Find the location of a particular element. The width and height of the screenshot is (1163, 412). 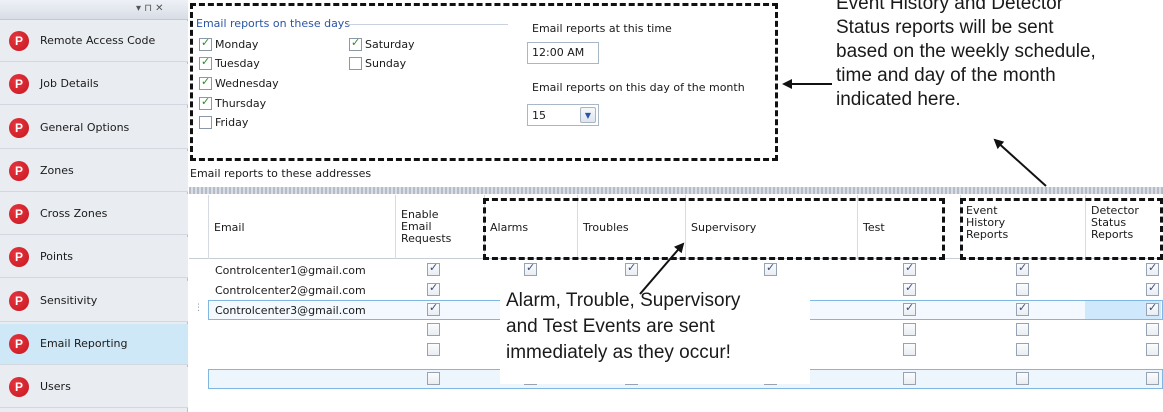

chevron-down-icon: ▼ is located at coordinates (588, 115).